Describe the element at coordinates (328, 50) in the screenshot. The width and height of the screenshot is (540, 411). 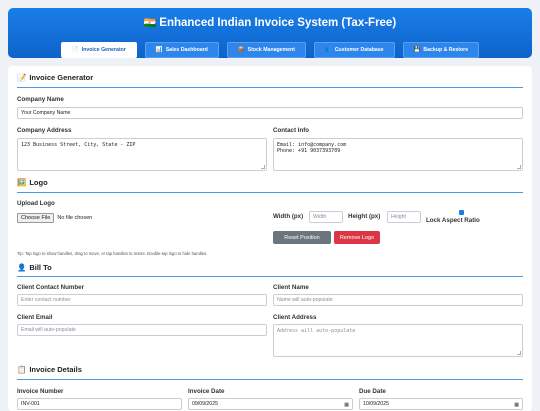
I see `people-icon: 👥` at that location.